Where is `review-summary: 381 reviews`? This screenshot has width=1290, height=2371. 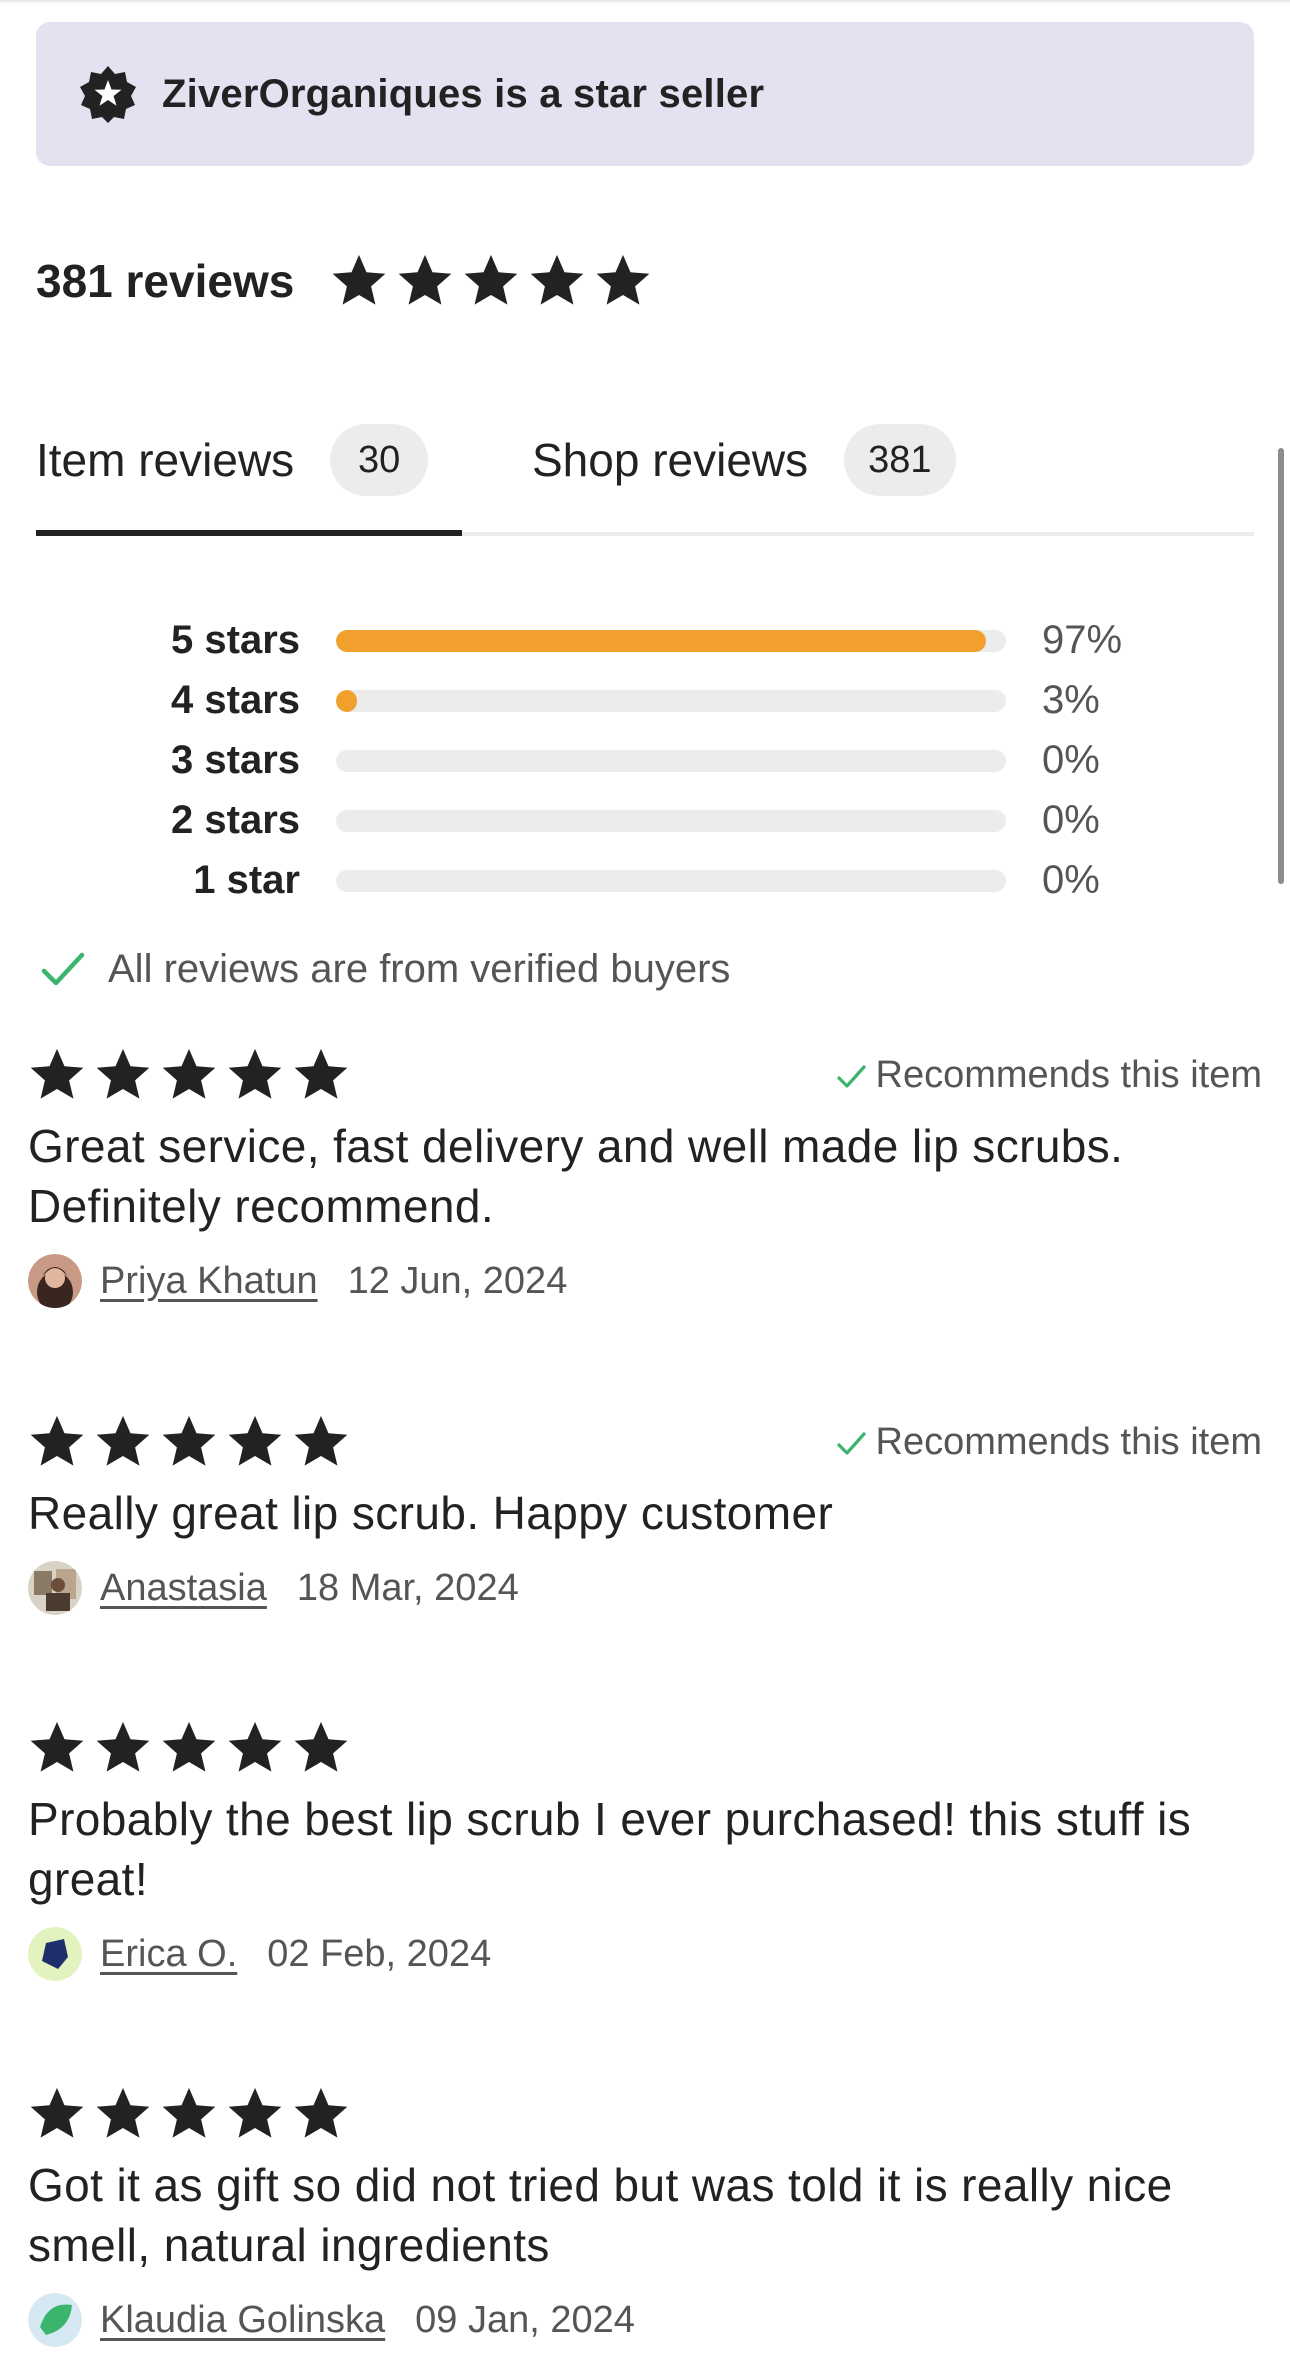
review-summary: 381 reviews is located at coordinates (344, 281).